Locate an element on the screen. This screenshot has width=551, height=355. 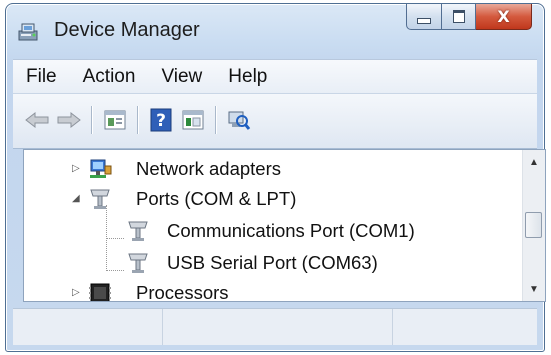
menu-bar: File Action View Help is located at coordinates (275, 76).